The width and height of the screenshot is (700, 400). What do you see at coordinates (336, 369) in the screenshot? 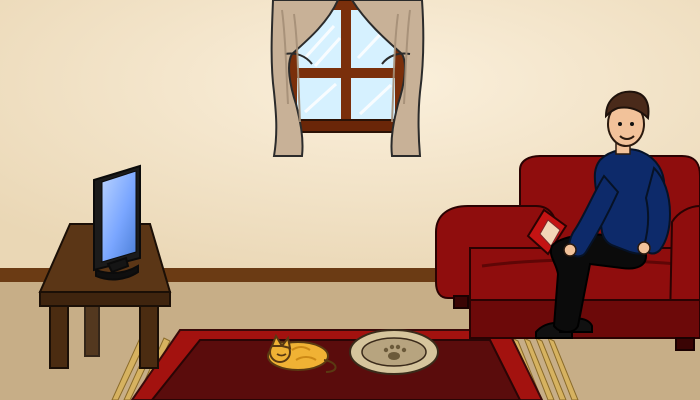
I see `rug-inner` at bounding box center [336, 369].